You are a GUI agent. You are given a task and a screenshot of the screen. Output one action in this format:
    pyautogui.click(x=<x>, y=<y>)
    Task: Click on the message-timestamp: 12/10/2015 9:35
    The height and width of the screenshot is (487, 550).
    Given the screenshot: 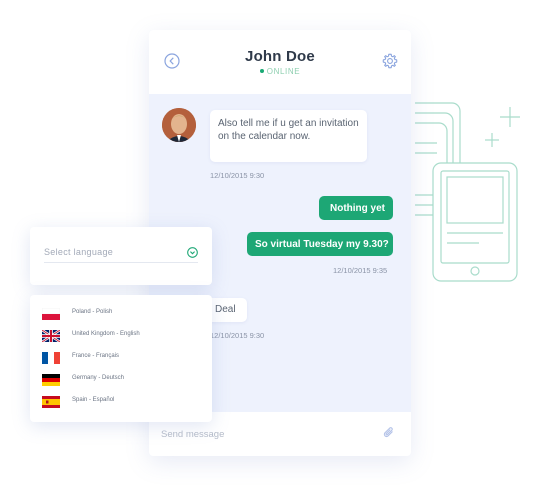 What is the action you would take?
    pyautogui.click(x=360, y=270)
    